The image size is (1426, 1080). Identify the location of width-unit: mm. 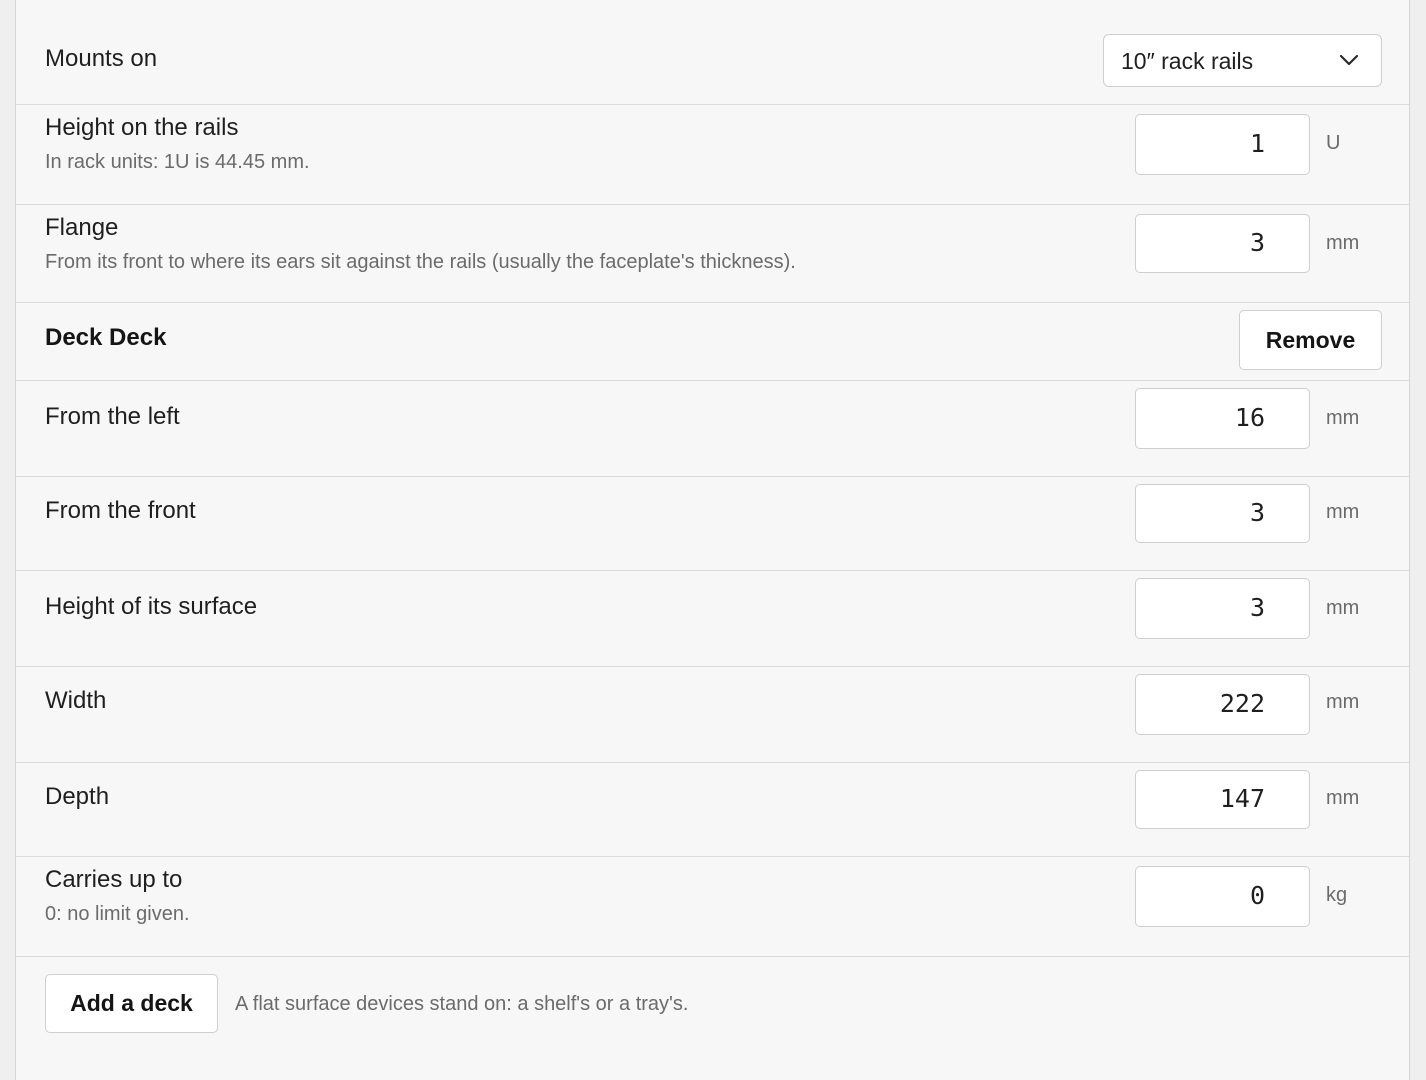
(1343, 702).